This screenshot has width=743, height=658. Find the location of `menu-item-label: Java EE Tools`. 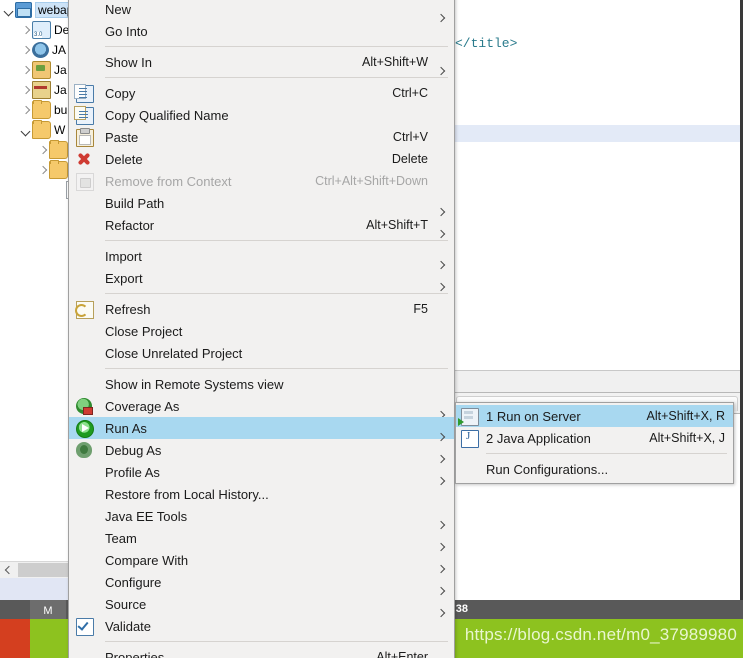

menu-item-label: Java EE Tools is located at coordinates (146, 516).